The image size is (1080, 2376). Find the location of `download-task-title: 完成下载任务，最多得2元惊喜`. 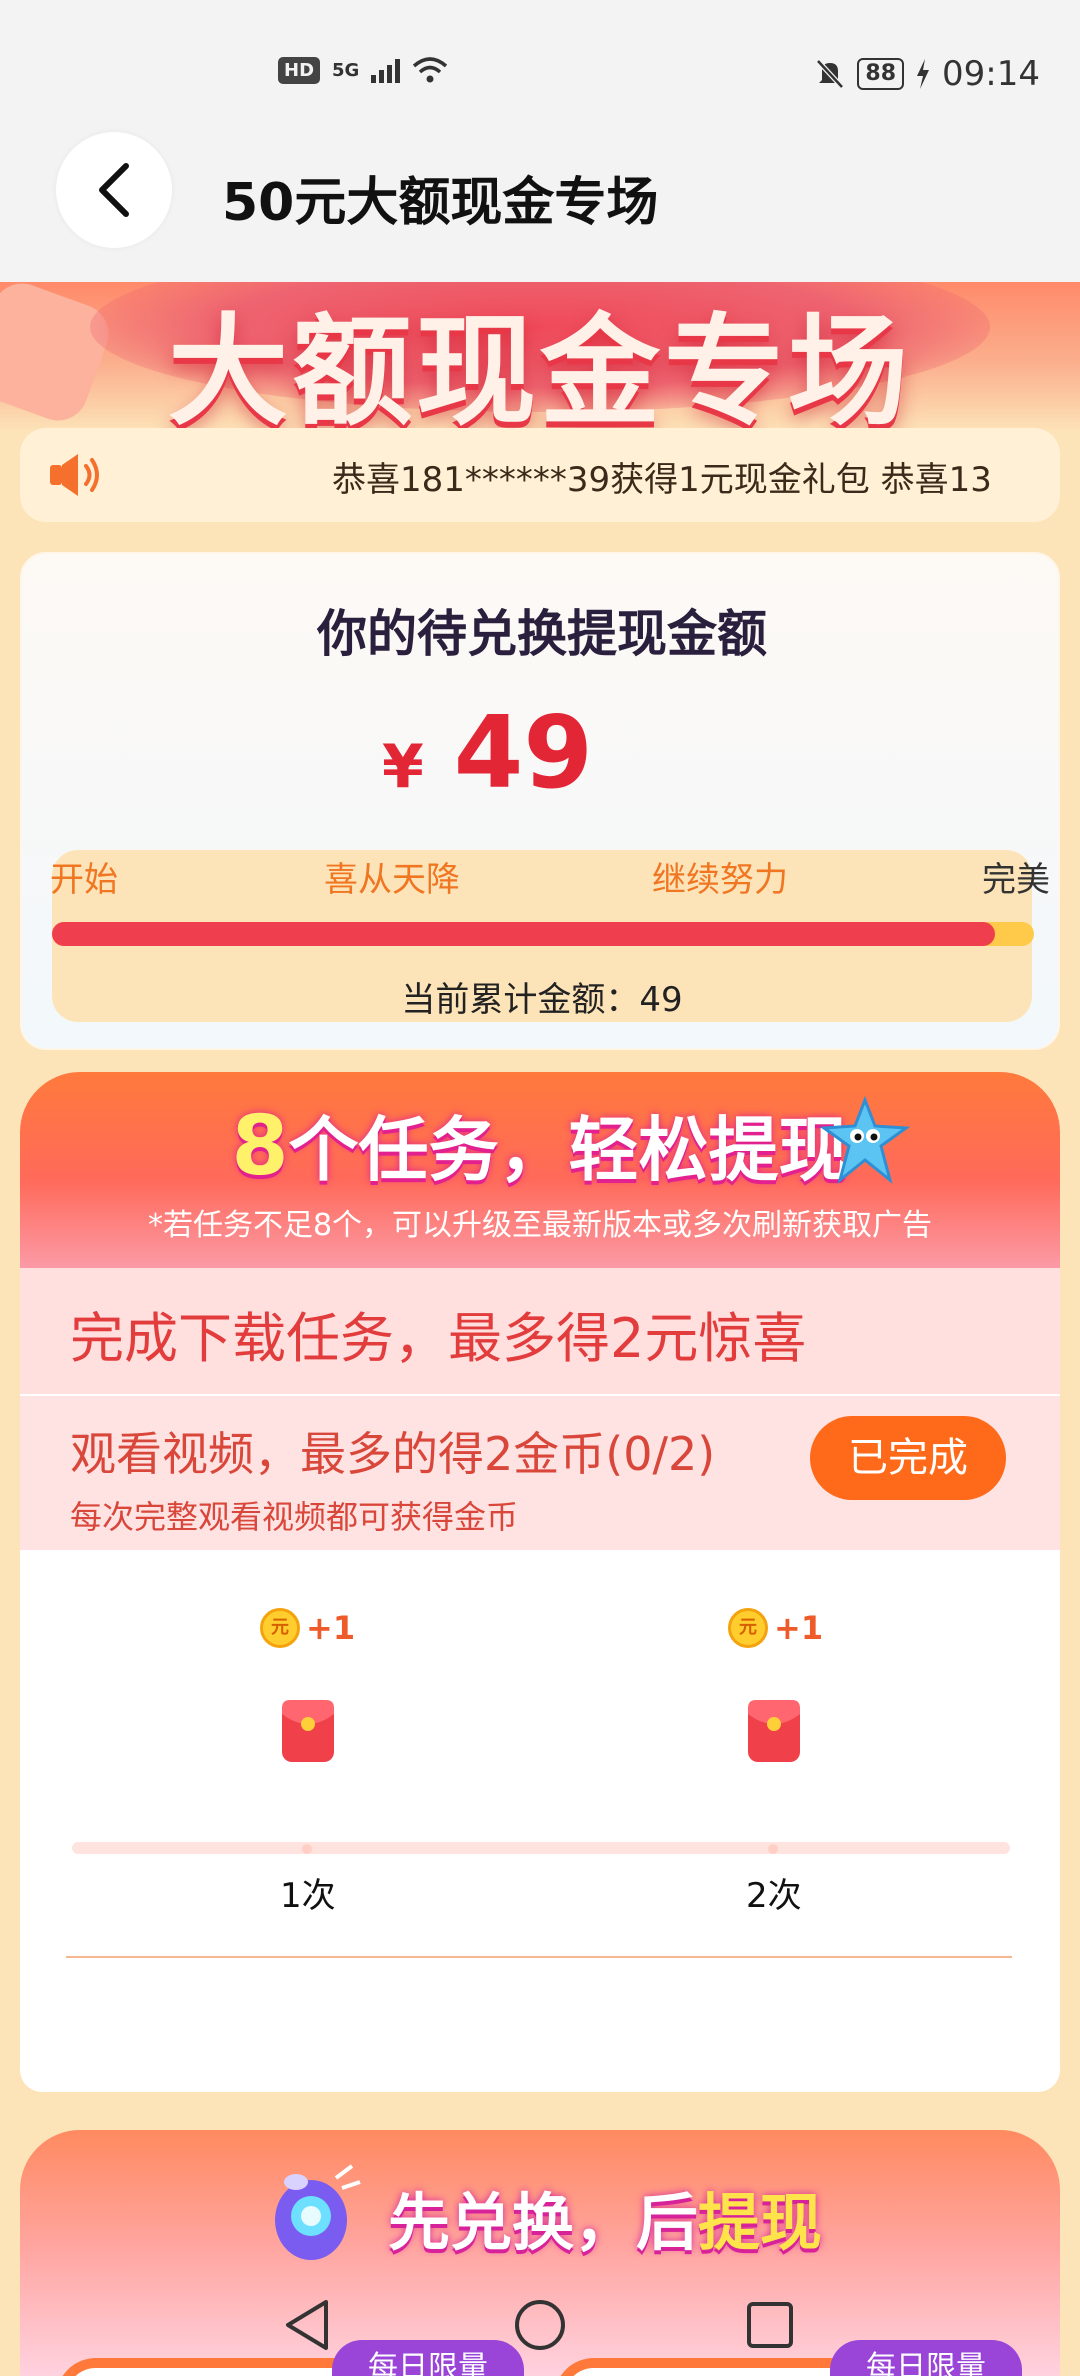

download-task-title: 完成下载任务，最多得2元惊喜 is located at coordinates (438, 1338).